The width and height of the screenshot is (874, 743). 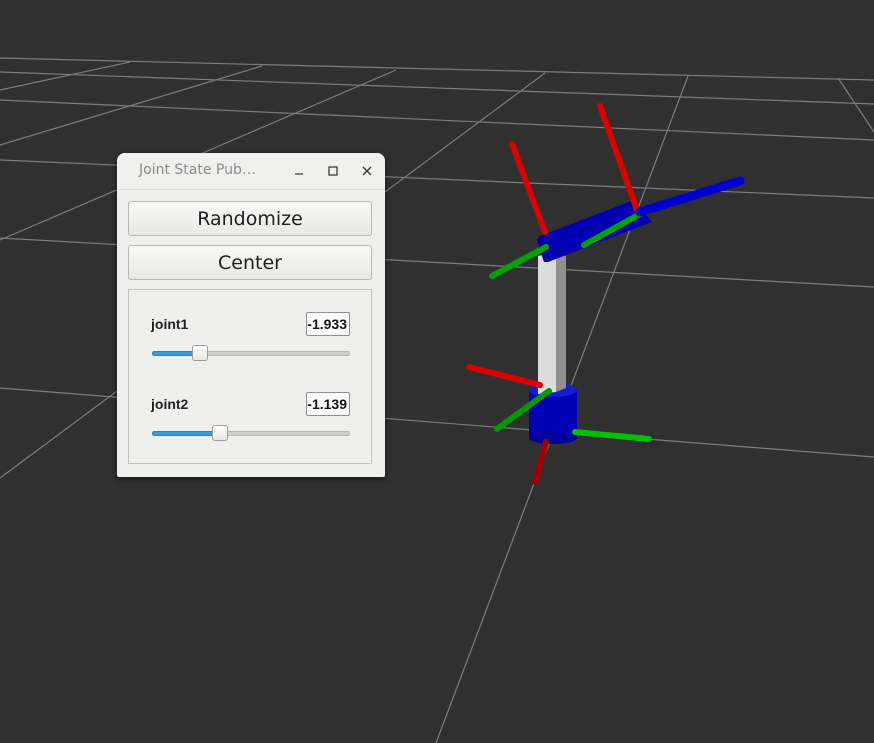 What do you see at coordinates (170, 324) in the screenshot?
I see `joint1-label: joint1` at bounding box center [170, 324].